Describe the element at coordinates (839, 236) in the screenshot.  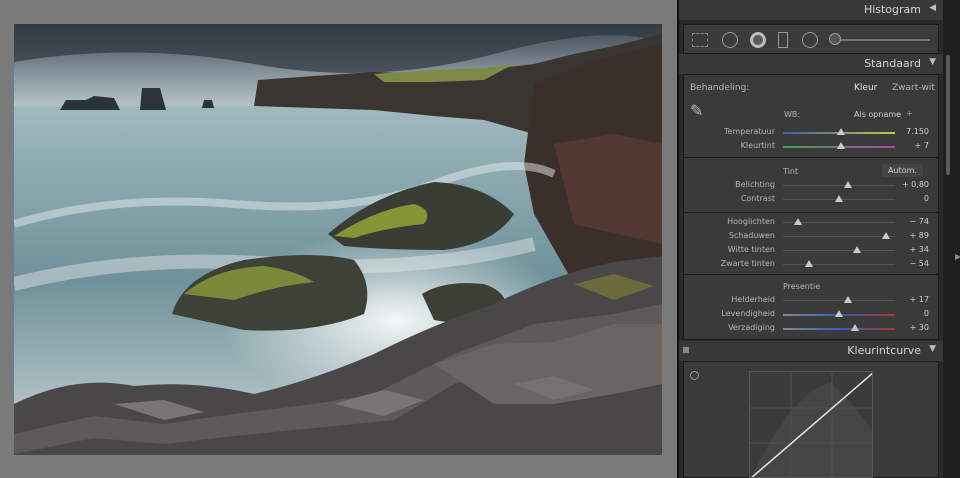
I see `slider-track-schaduwen` at that location.